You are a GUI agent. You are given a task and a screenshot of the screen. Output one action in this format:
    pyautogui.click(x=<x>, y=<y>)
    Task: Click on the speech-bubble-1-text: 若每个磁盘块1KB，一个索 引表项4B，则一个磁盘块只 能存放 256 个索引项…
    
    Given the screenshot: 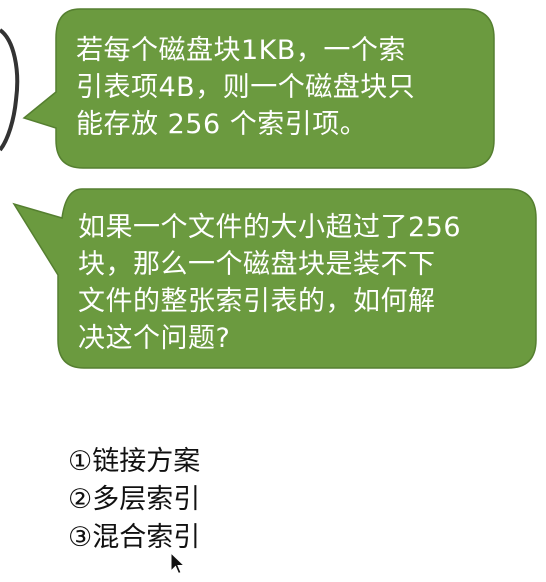 What is the action you would take?
    pyautogui.click(x=245, y=87)
    